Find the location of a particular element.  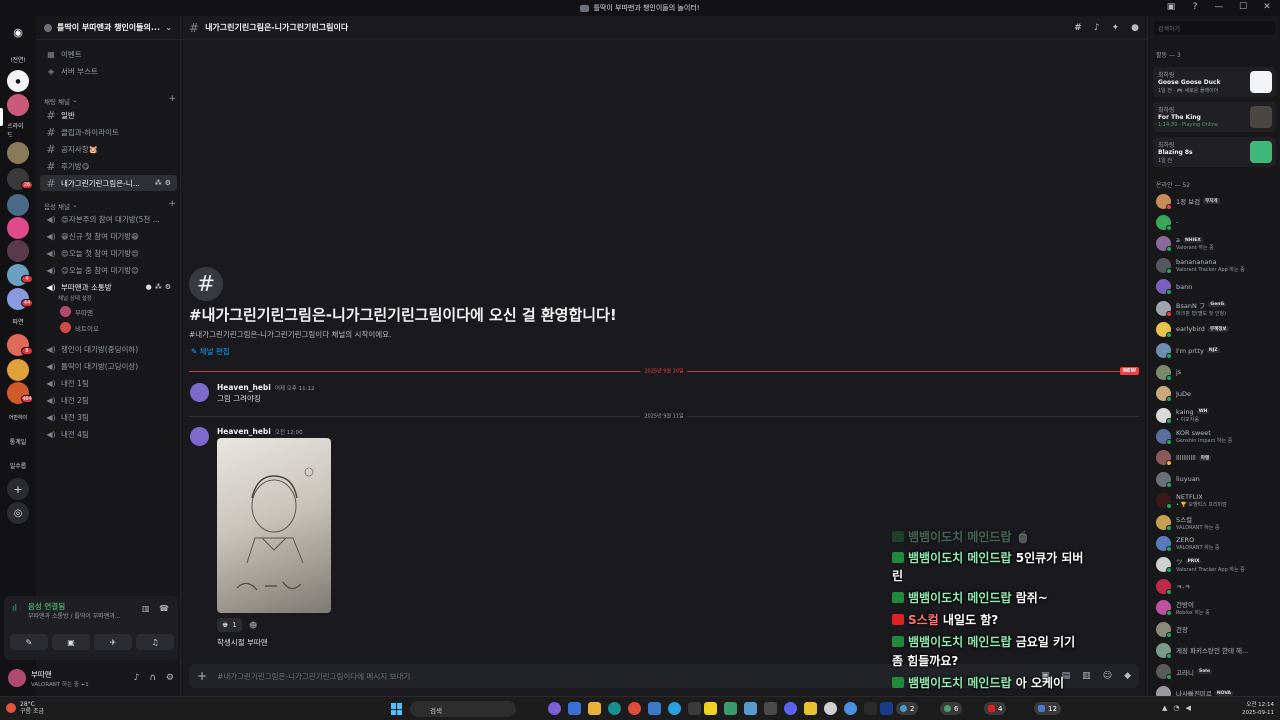

edit-channel-link: ✎ 채널 편집 is located at coordinates (210, 351).